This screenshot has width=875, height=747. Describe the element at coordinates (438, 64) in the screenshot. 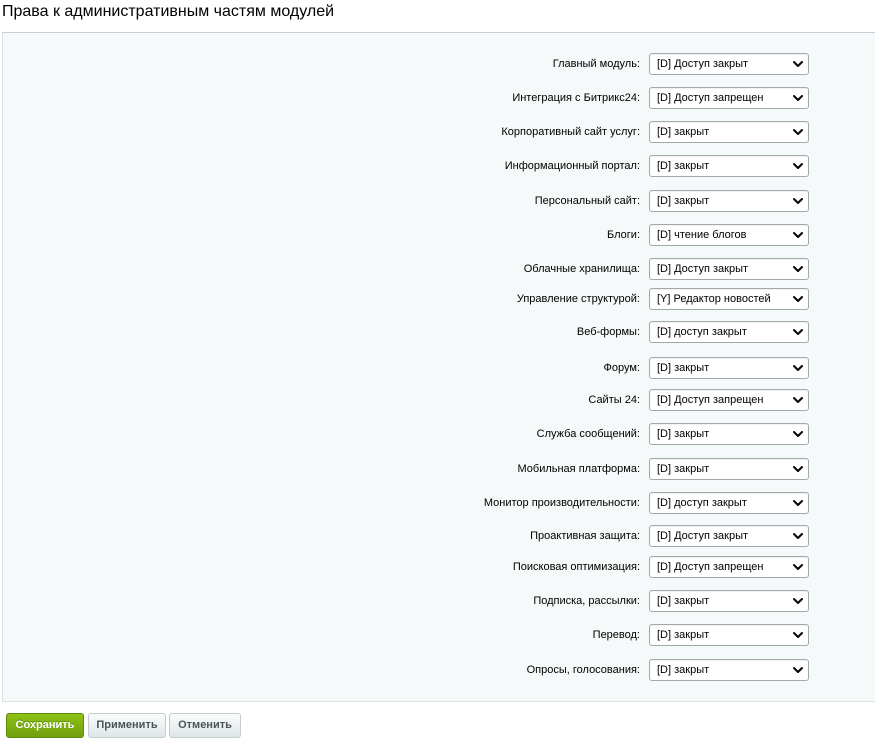

I see `permission-row: Главный модуль: [D] Доступ закрыт` at that location.